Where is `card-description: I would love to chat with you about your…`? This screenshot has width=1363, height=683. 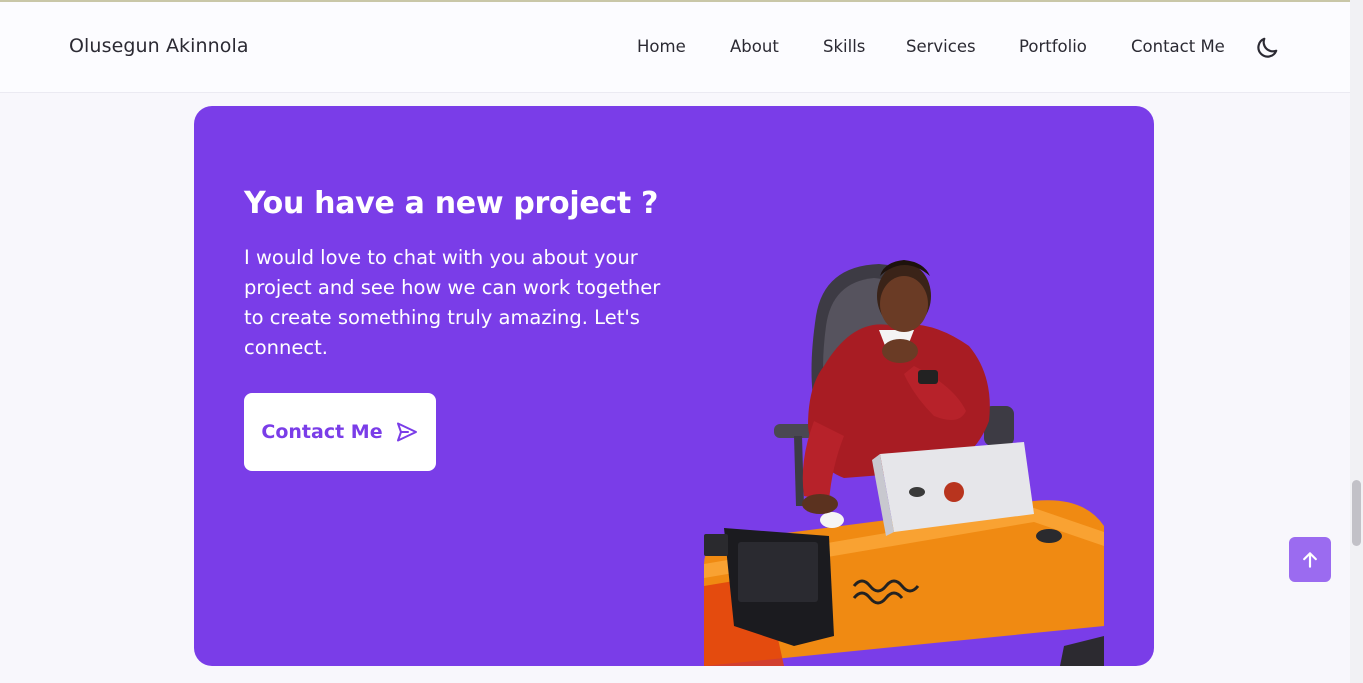
card-description: I would love to chat with you about your… is located at coordinates (452, 302).